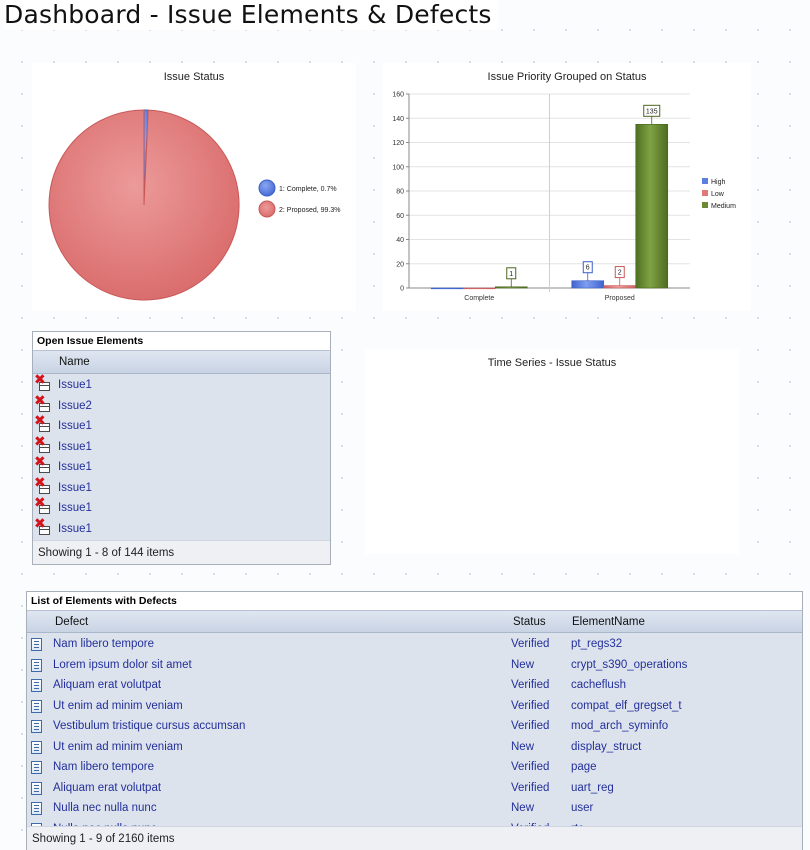  I want to click on defects-header: List of Elements with Defects, so click(414, 601).